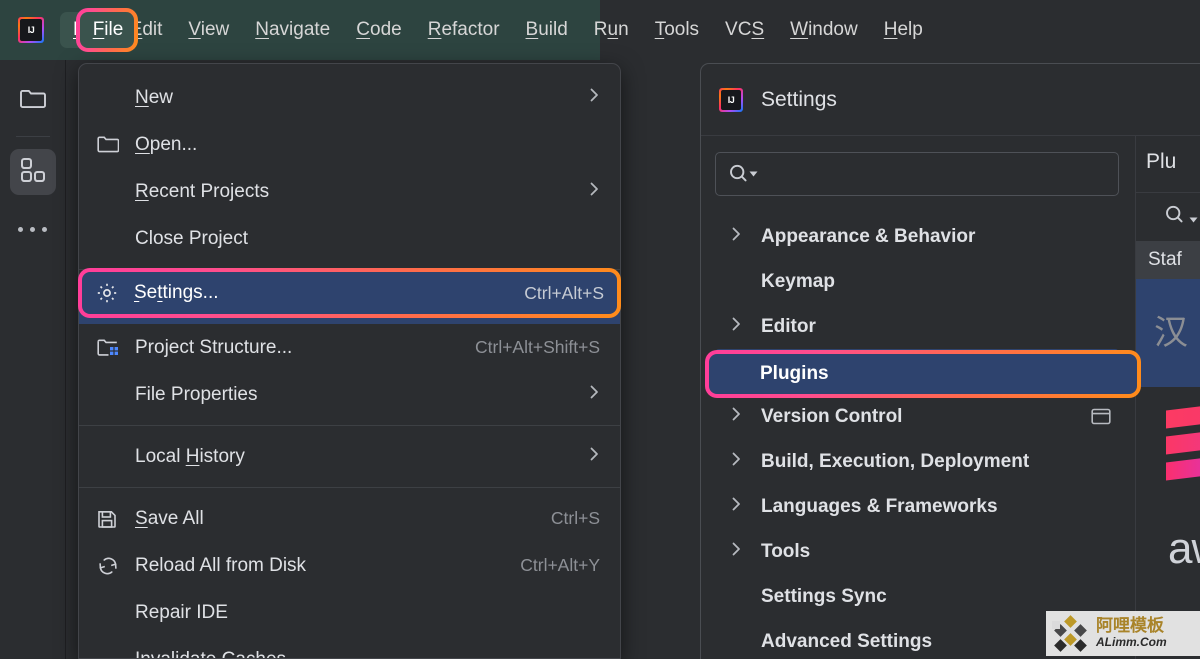  I want to click on file-menu-item-repair-ide: Repair IDE, so click(349, 612).